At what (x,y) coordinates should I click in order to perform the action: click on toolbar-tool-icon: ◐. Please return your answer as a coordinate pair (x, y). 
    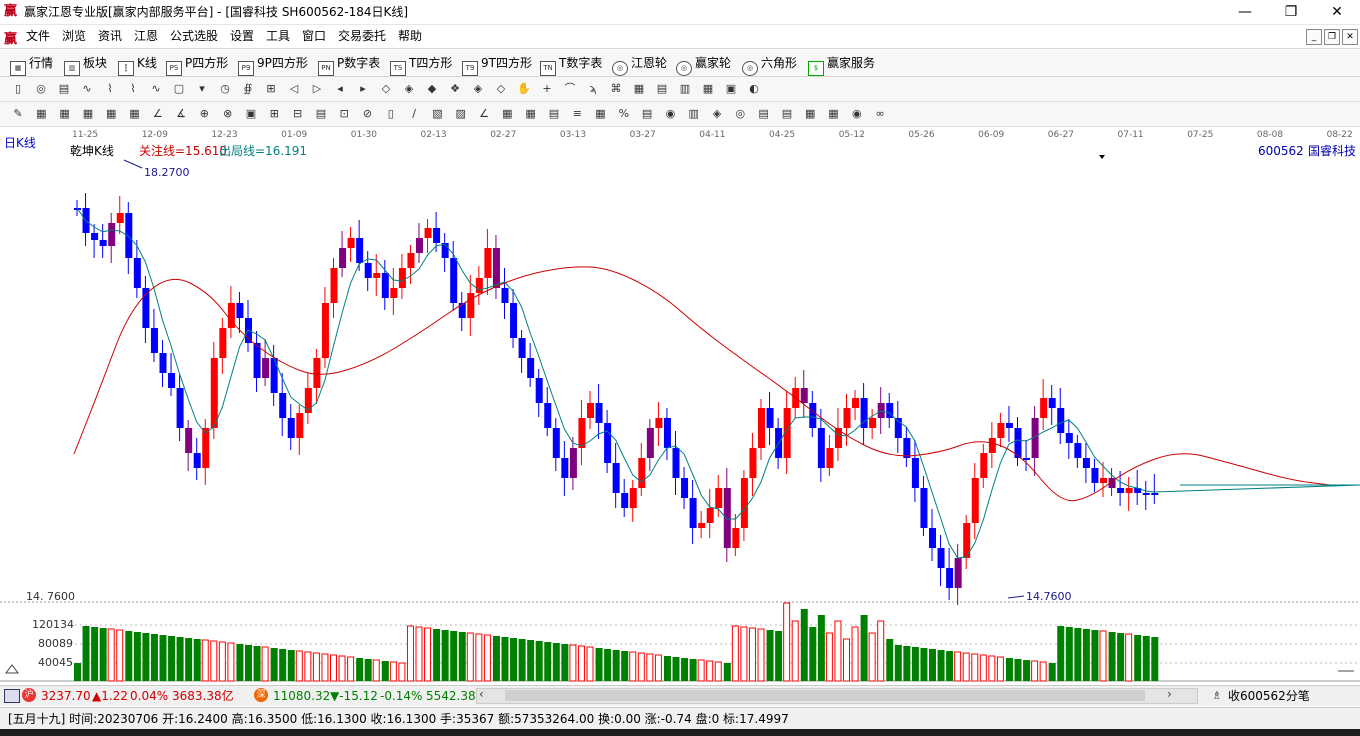
    Looking at the image, I should click on (754, 89).